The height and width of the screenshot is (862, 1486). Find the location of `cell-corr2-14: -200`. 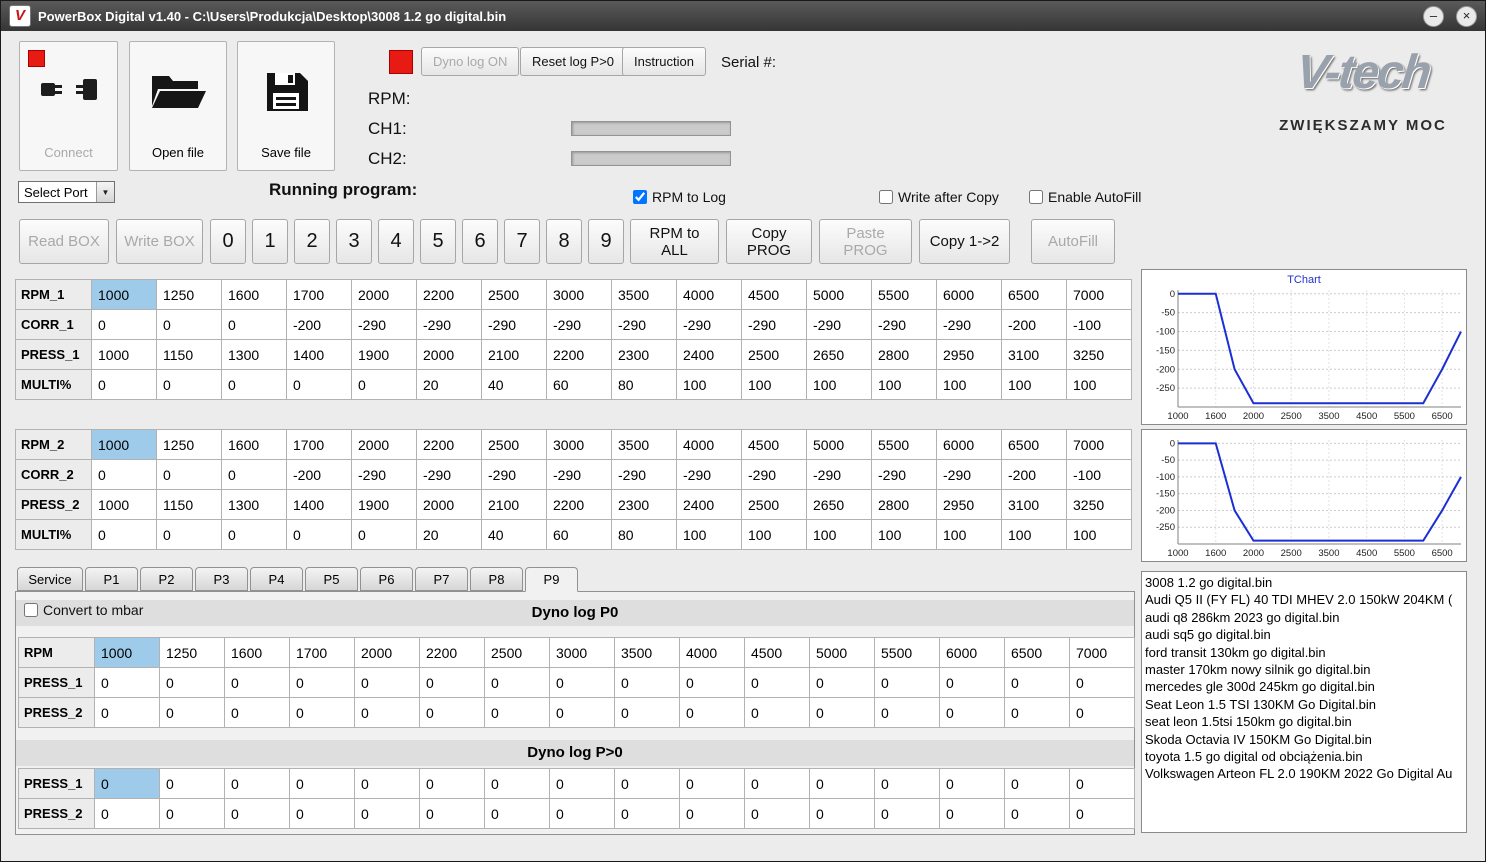

cell-corr2-14: -200 is located at coordinates (1034, 475).